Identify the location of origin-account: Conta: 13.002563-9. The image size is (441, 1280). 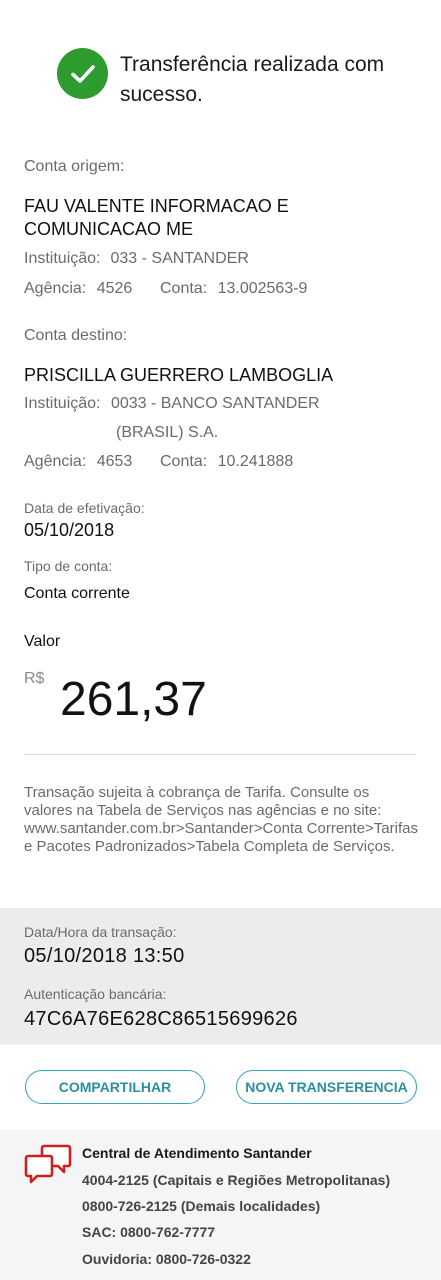
(233, 289).